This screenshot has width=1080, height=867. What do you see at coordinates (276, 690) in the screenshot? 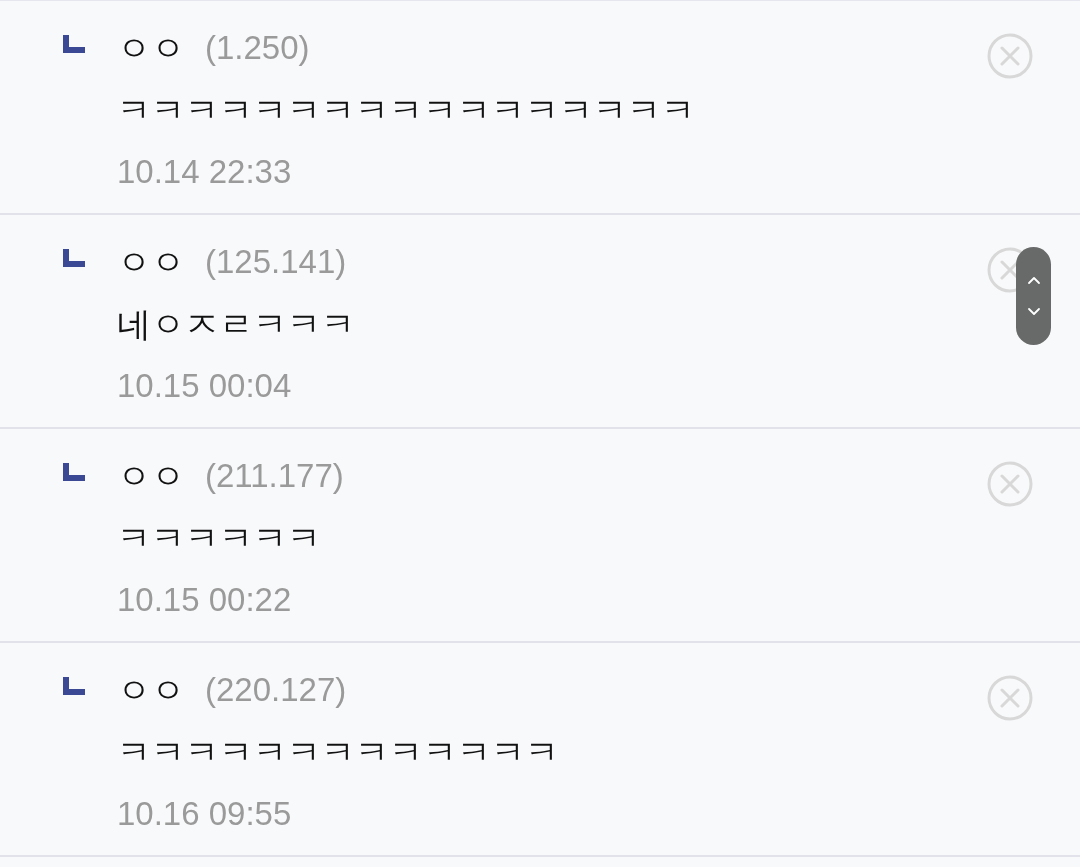
I see `ip-address: (220.127)` at bounding box center [276, 690].